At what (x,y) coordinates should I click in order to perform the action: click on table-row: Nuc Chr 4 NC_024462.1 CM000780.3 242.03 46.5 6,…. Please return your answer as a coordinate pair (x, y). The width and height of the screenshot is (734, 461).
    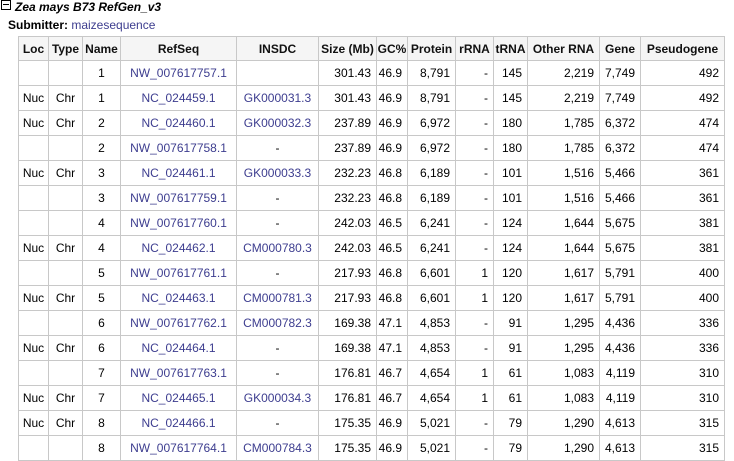
    Looking at the image, I should click on (371, 248).